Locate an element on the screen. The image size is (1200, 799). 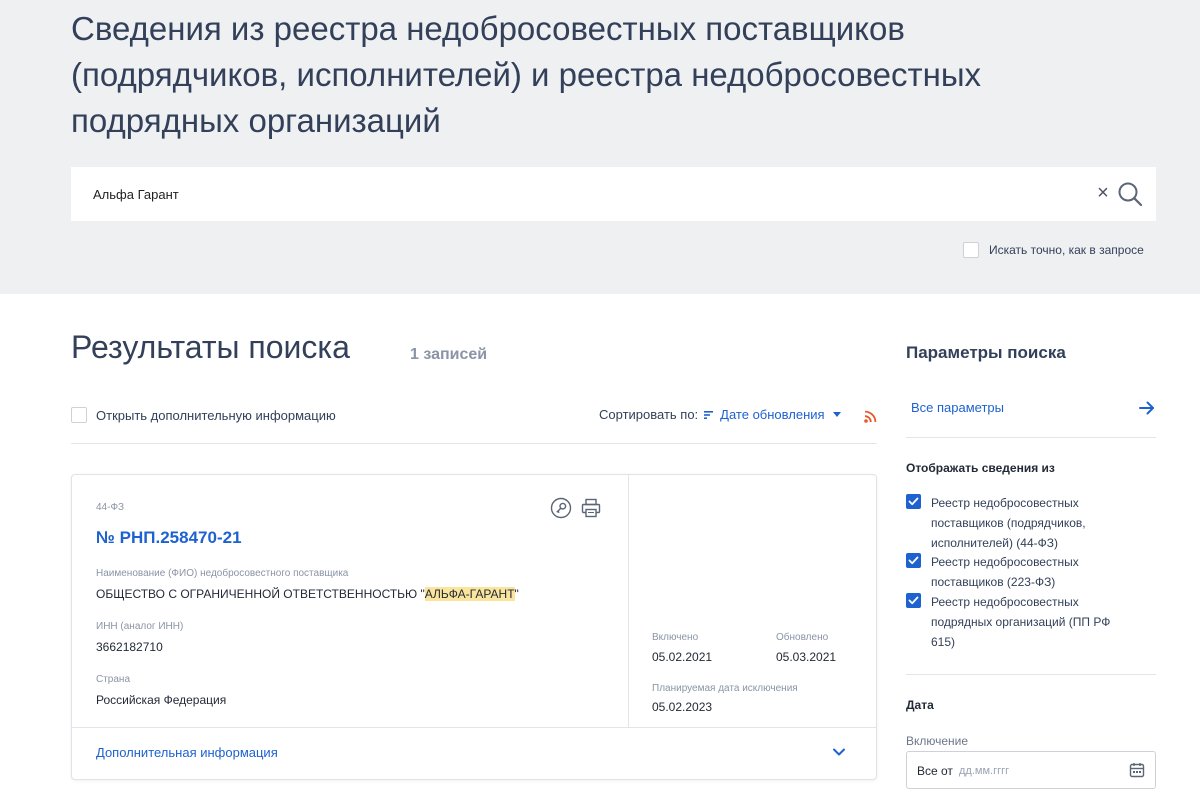
open-info-option: Открыть дополнительную информацию is located at coordinates (203, 415).